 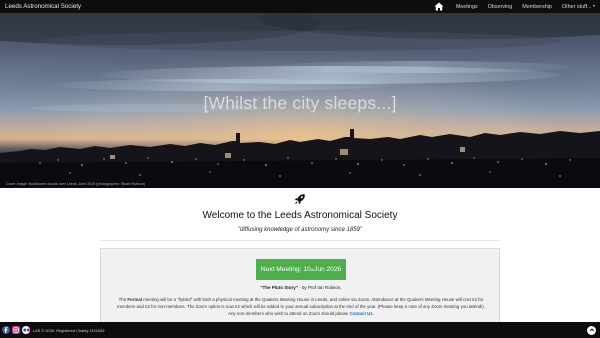 I want to click on home-icon, so click(x=439, y=6).